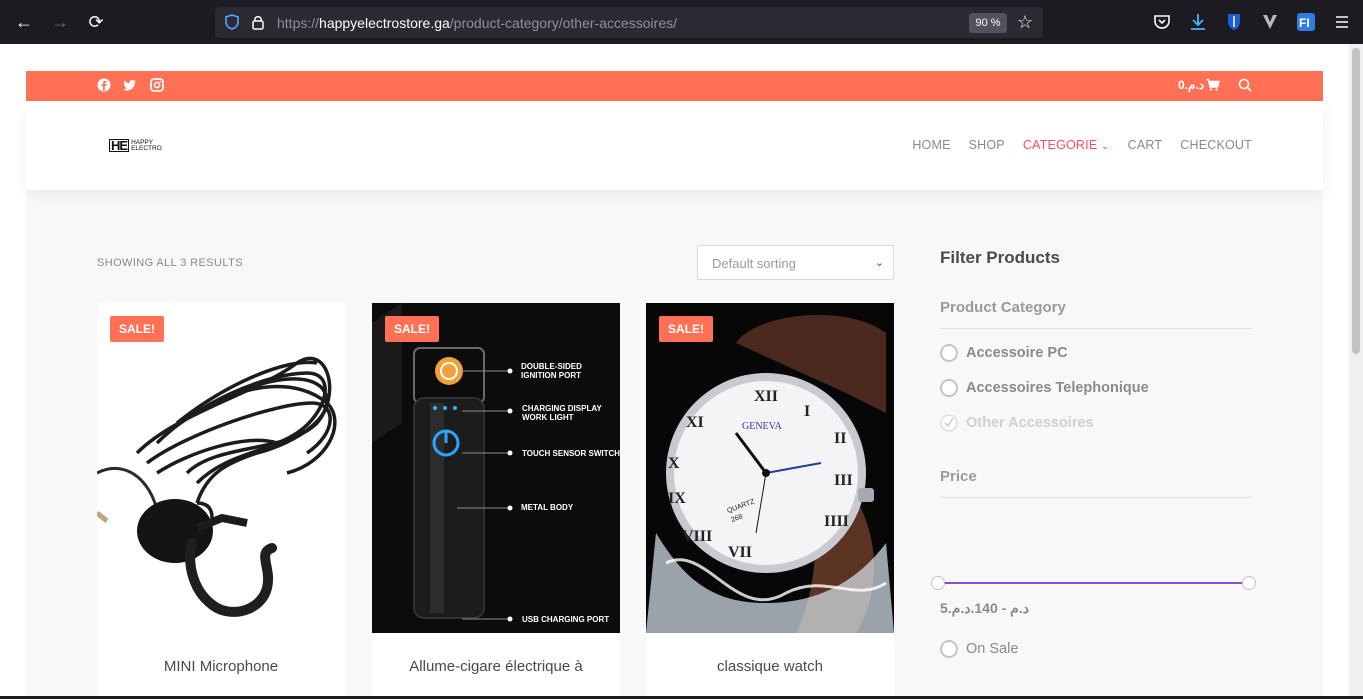  Describe the element at coordinates (60, 22) in the screenshot. I see `forward-icon: →` at that location.